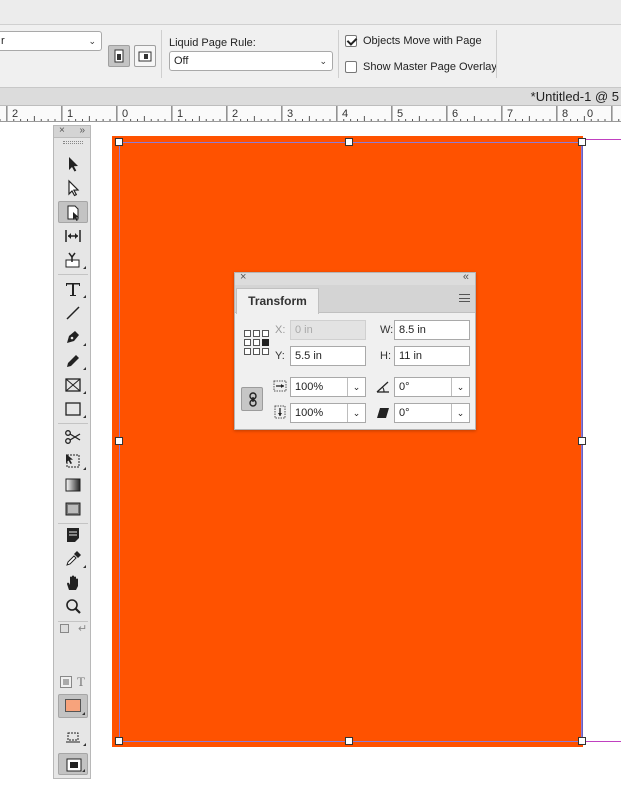 The width and height of the screenshot is (621, 800). What do you see at coordinates (382, 387) in the screenshot?
I see `rotate-icon` at bounding box center [382, 387].